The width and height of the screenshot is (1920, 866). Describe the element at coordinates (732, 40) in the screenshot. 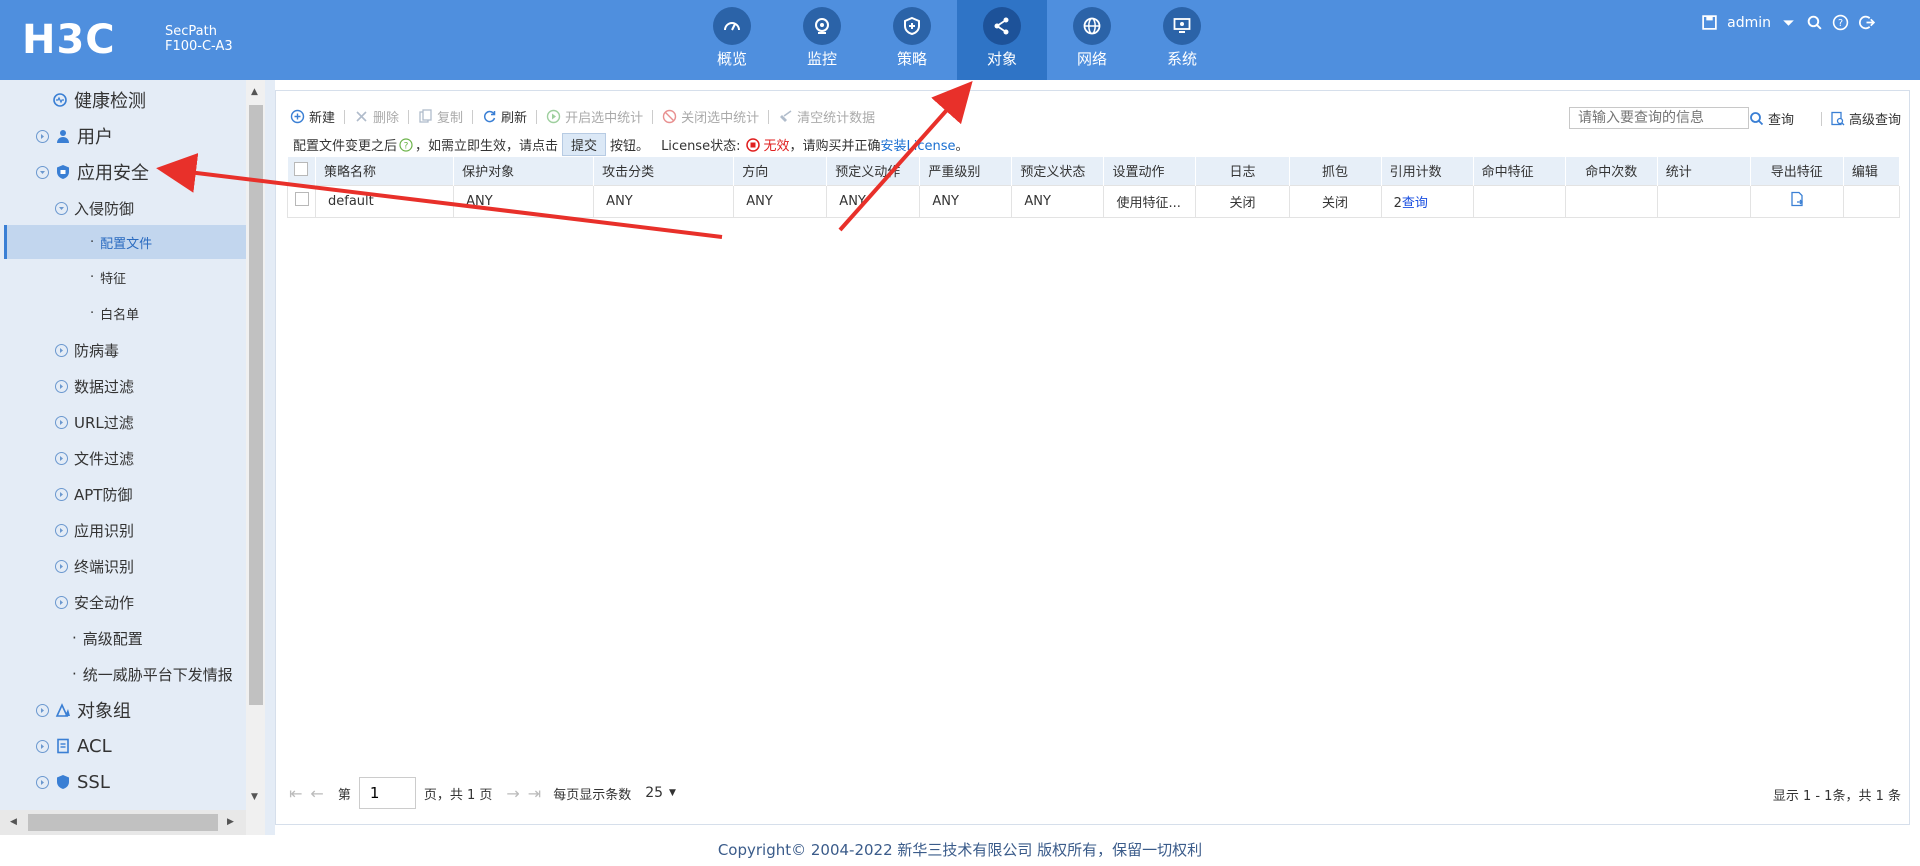

I see `nav-overview: 概览` at that location.